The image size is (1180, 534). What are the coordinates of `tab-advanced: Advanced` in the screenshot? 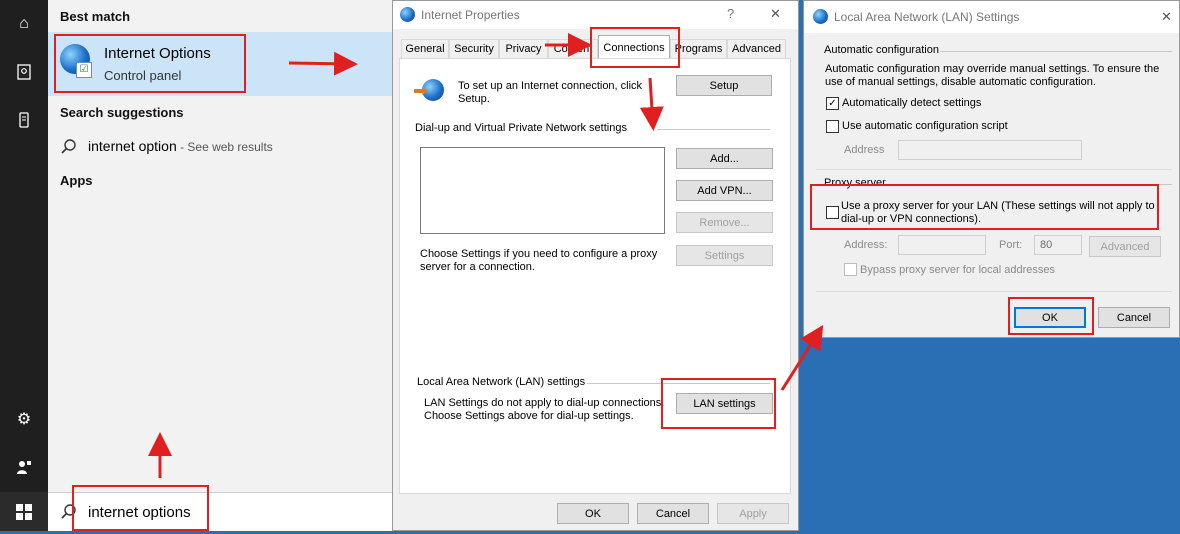 It's located at (756, 48).